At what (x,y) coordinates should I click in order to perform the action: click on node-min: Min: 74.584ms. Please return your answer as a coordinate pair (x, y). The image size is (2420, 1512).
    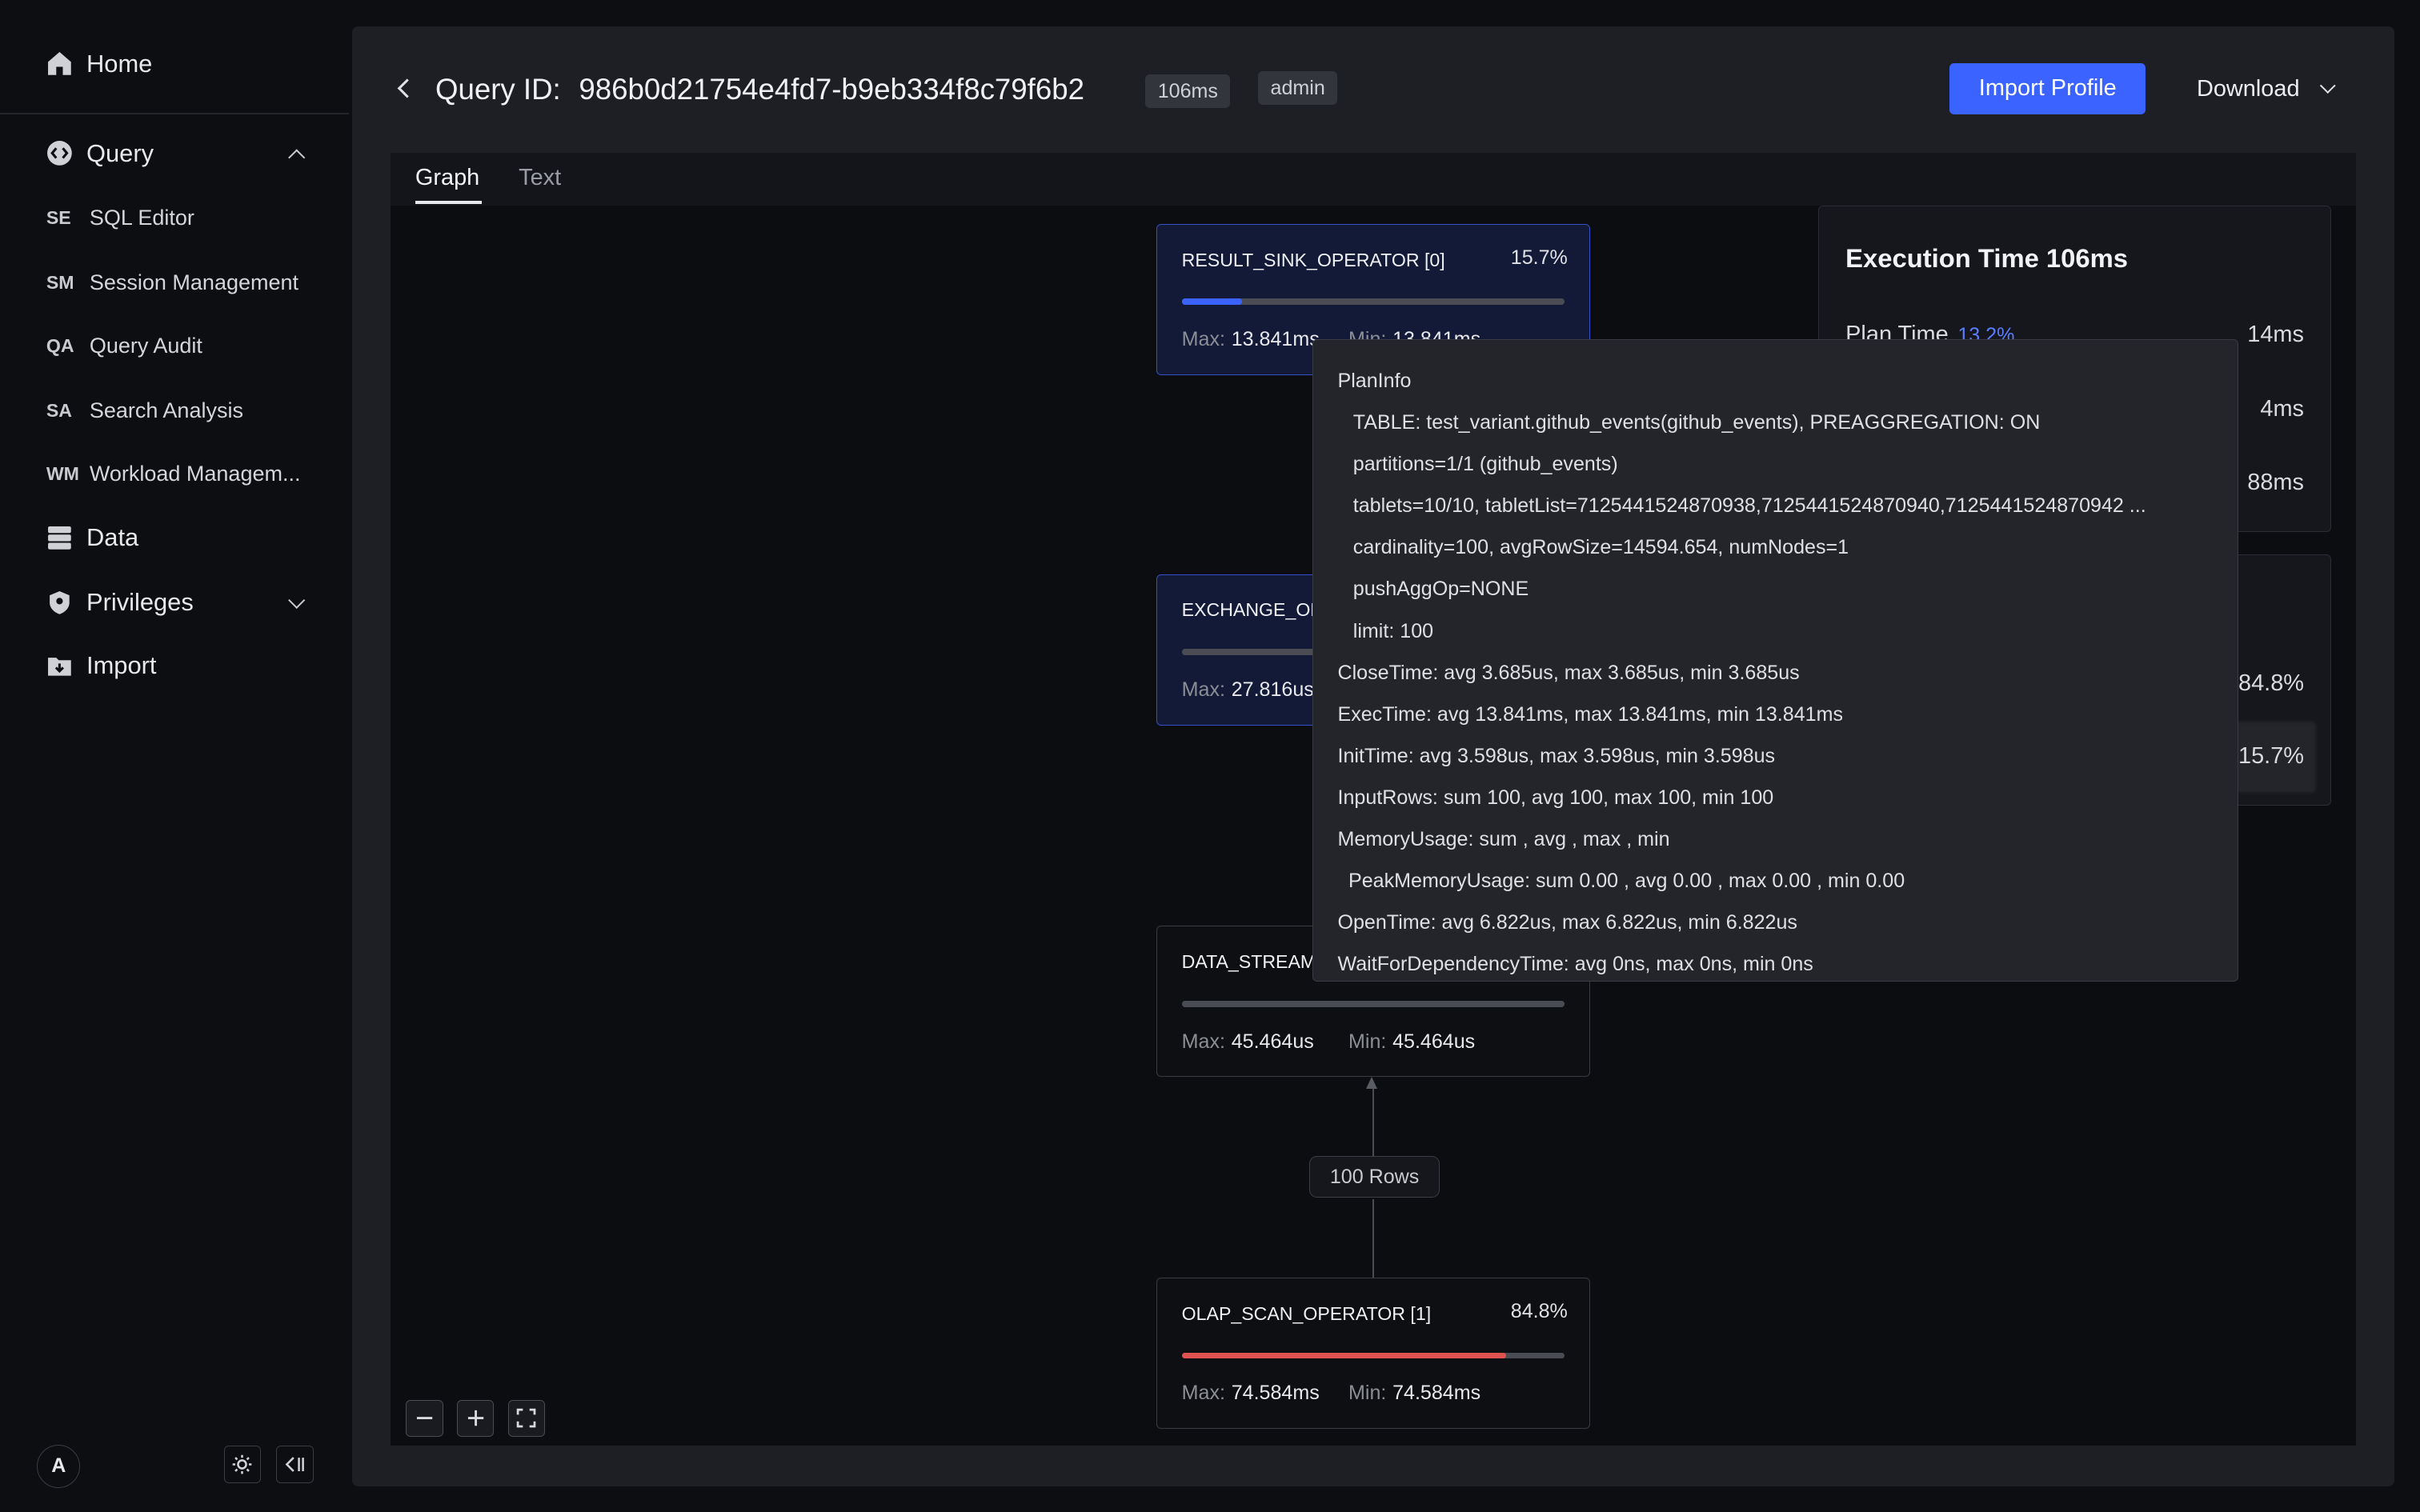
    Looking at the image, I should click on (1414, 1393).